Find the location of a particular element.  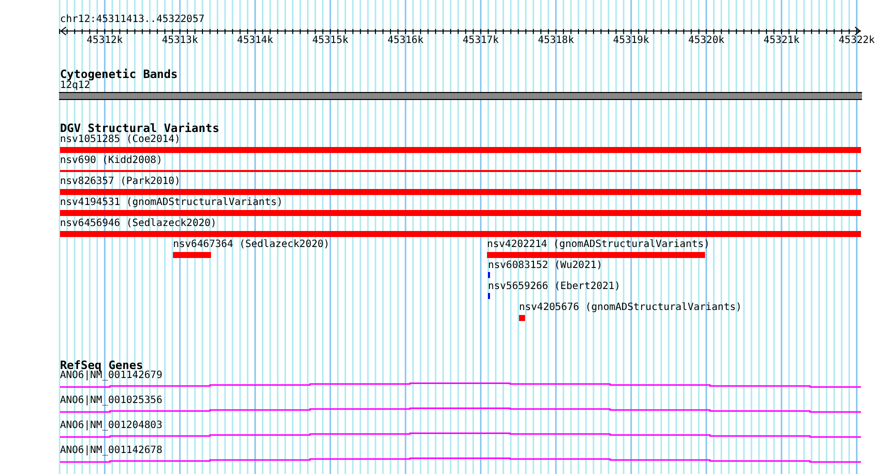

variant-label: nsv6083152 (Wu2021) is located at coordinates (545, 266).